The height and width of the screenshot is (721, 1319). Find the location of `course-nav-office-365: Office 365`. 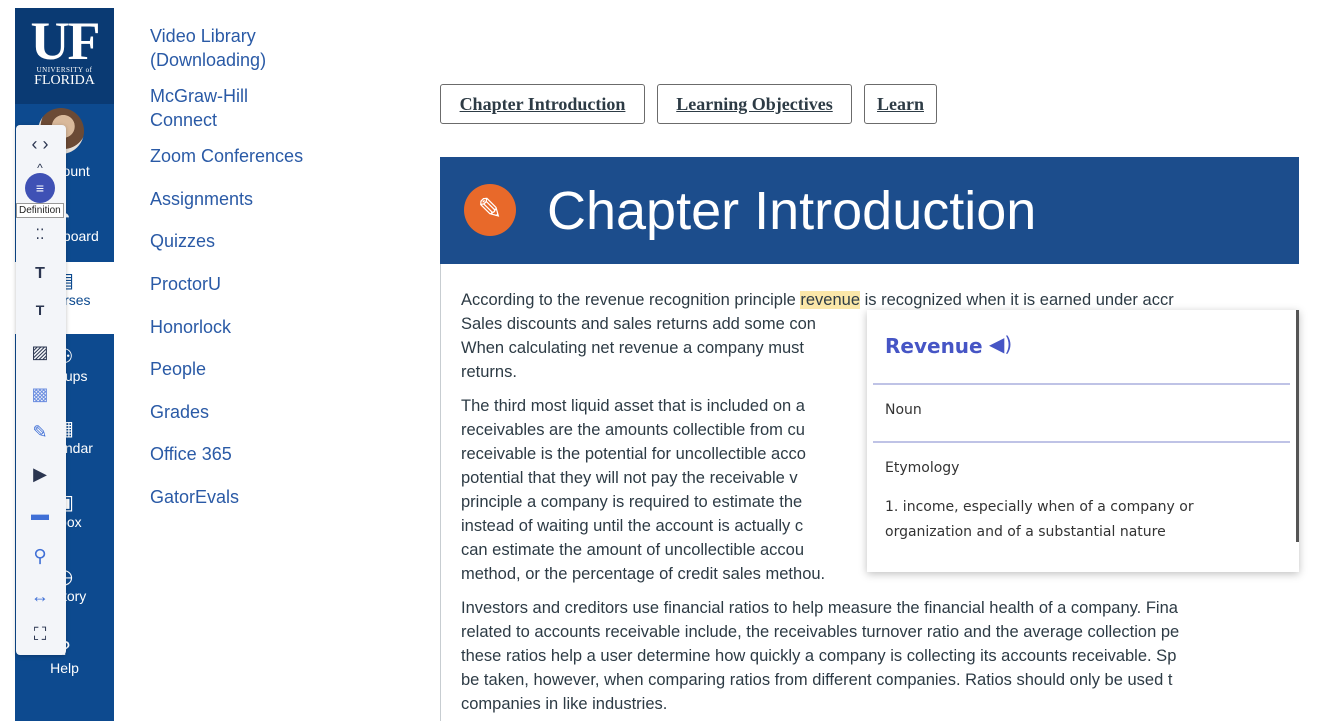

course-nav-office-365: Office 365 is located at coordinates (250, 454).